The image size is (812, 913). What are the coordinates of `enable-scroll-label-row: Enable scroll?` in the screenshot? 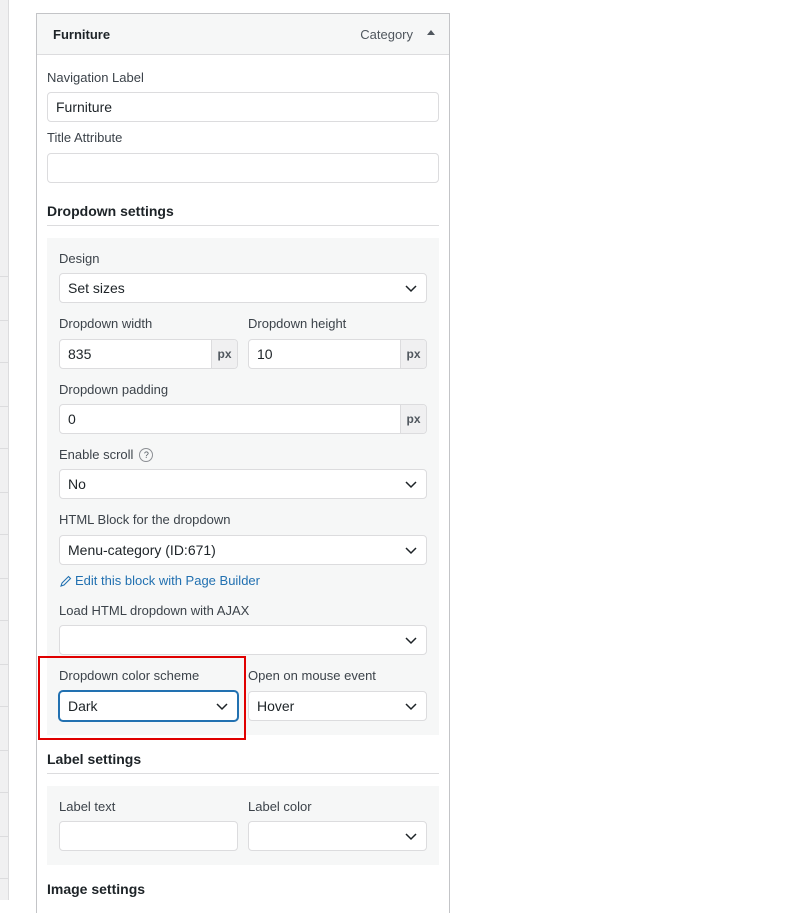 It's located at (106, 454).